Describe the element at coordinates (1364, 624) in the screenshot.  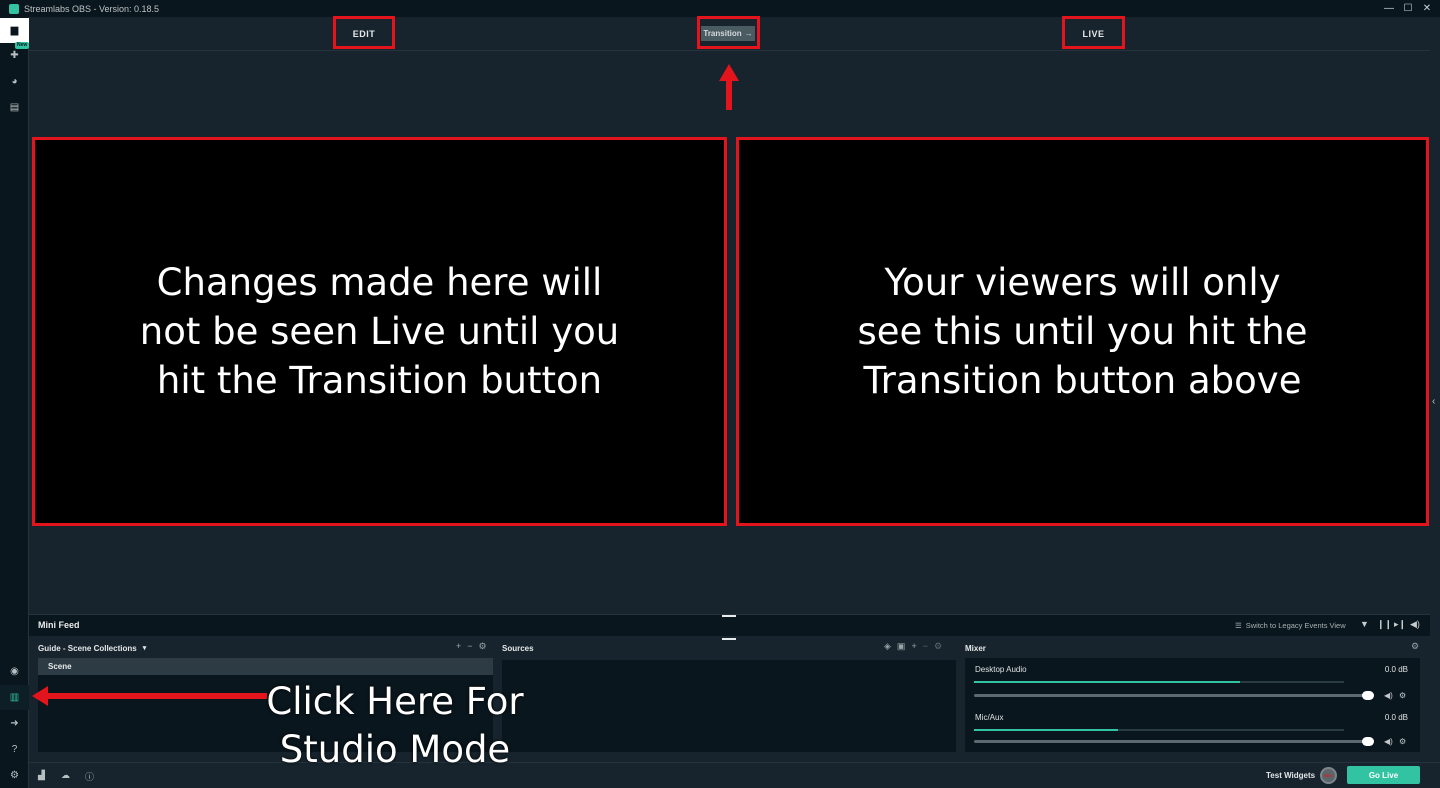
I see `filter-icon: ▼` at that location.